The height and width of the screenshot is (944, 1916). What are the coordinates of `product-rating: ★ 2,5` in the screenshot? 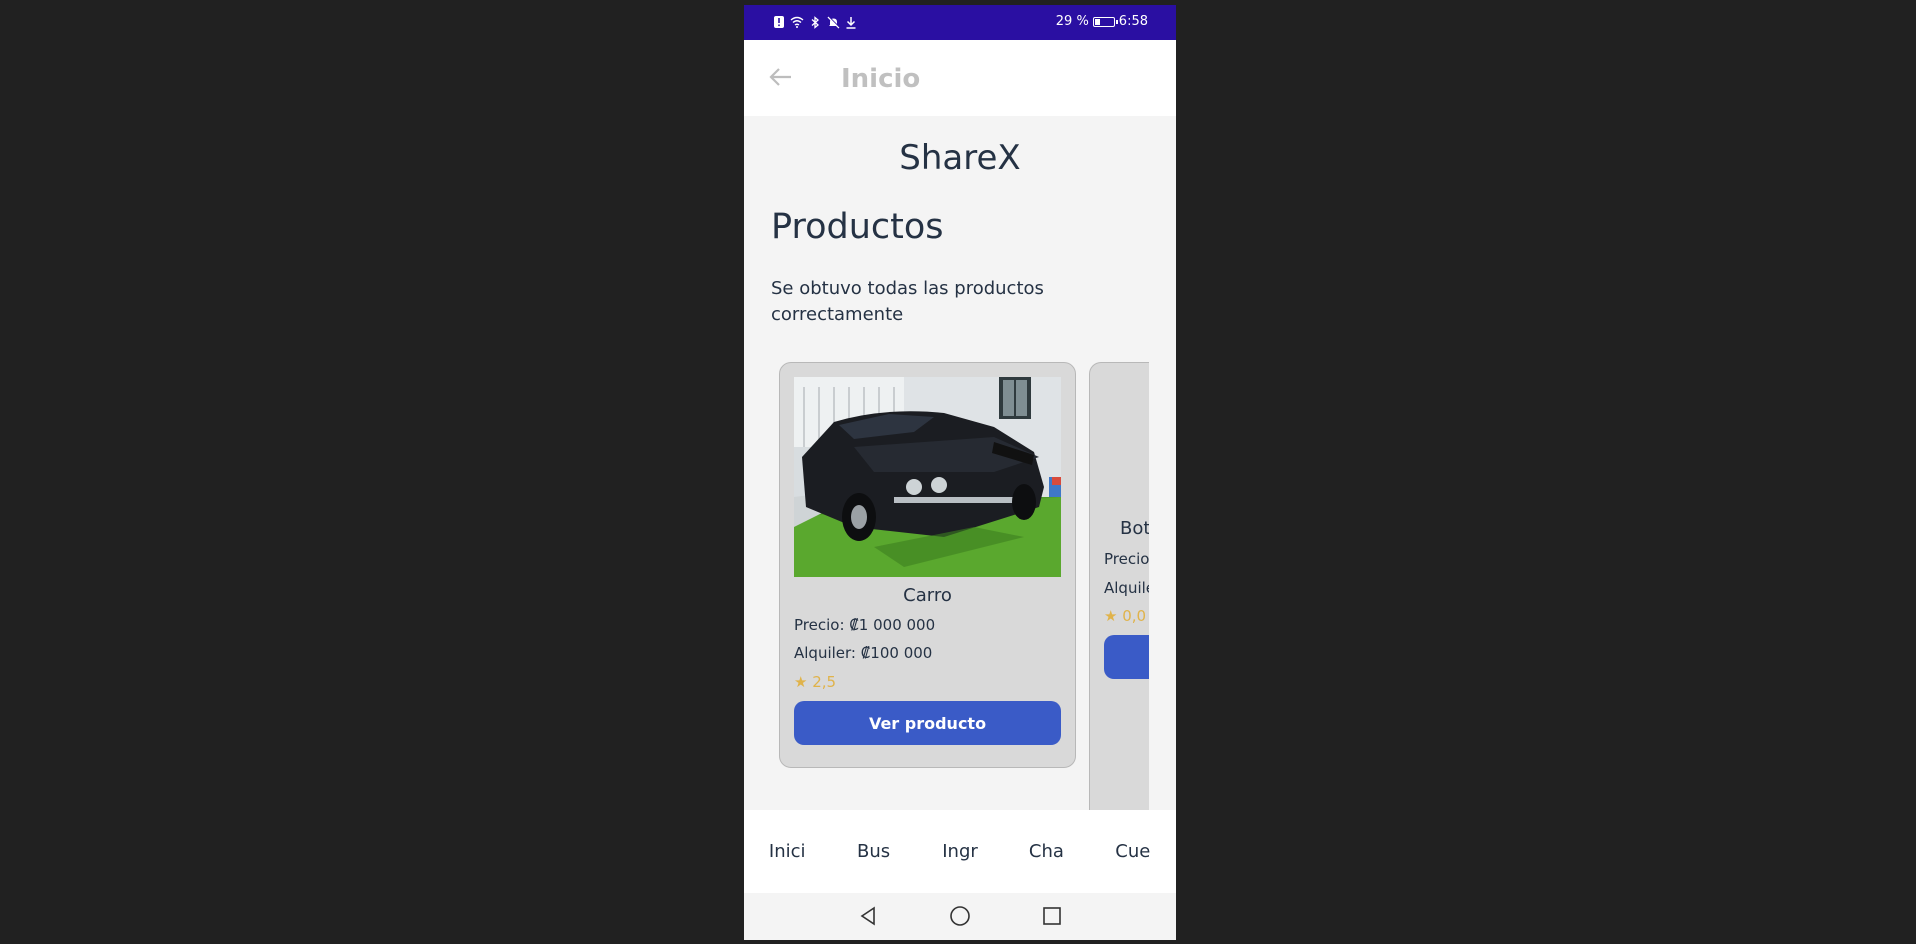 It's located at (815, 682).